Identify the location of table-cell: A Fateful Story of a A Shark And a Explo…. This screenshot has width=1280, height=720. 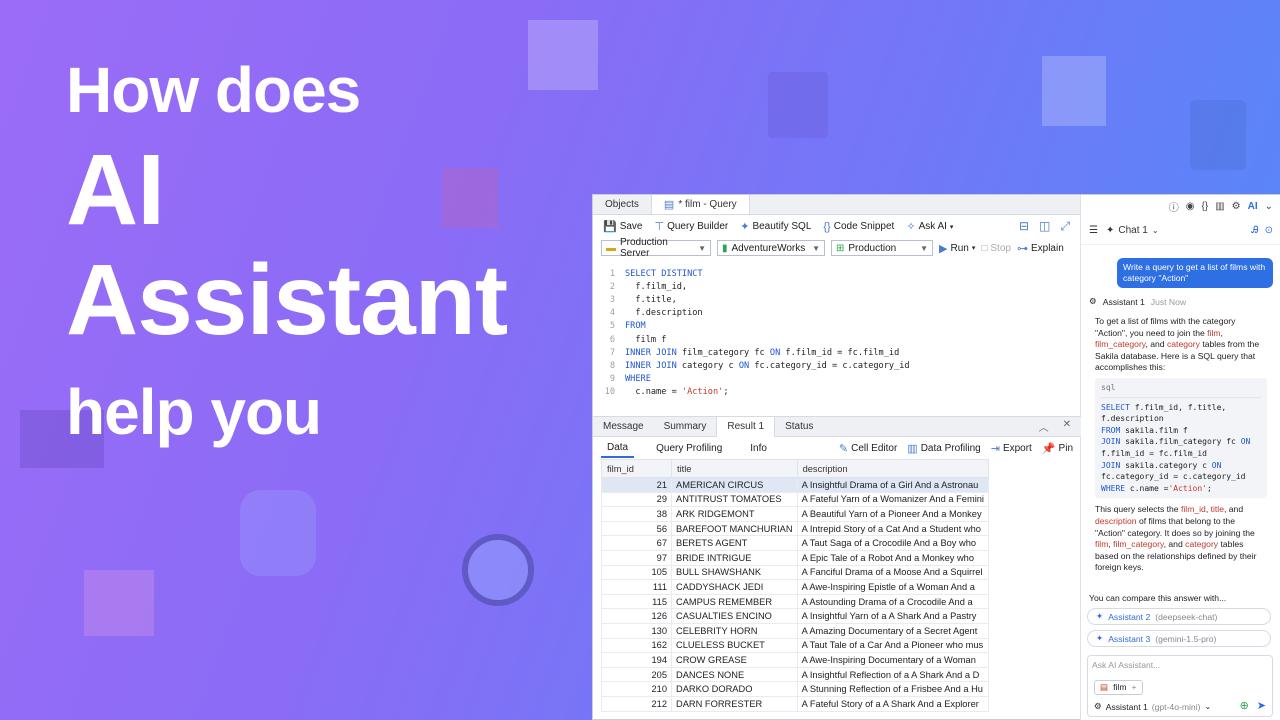
(893, 703).